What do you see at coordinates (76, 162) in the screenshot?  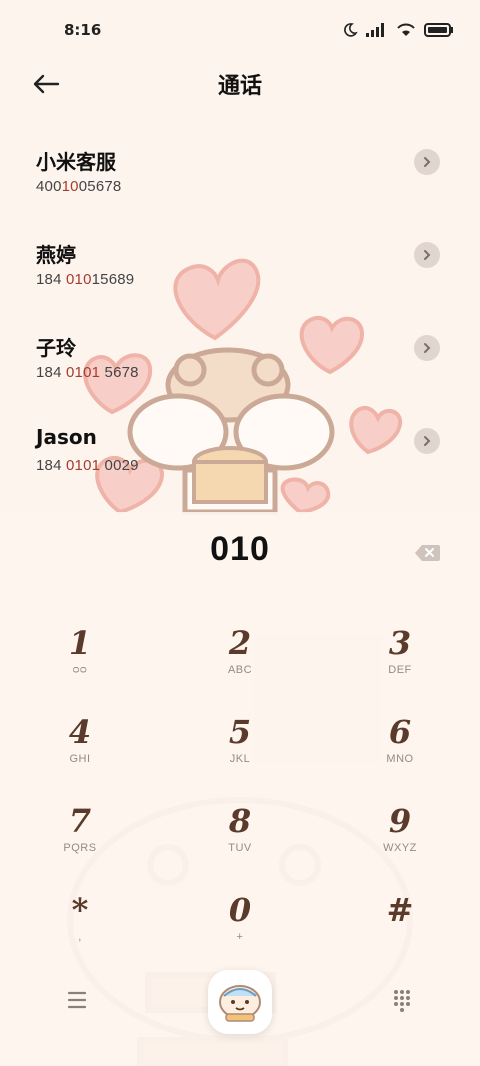 I see `contact-name: 小米客服` at bounding box center [76, 162].